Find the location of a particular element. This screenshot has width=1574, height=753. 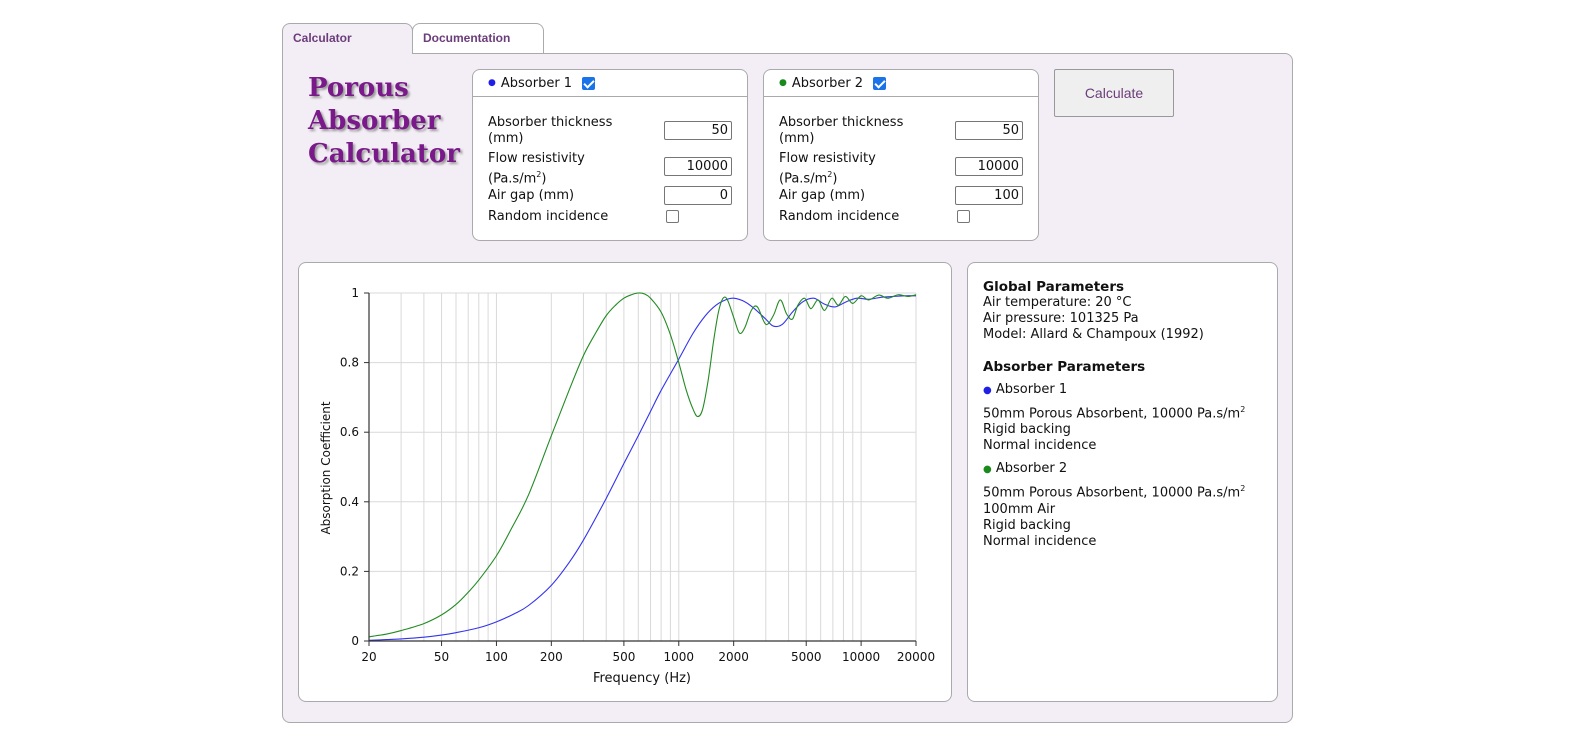

x-tick-label: 20 is located at coordinates (368, 657).